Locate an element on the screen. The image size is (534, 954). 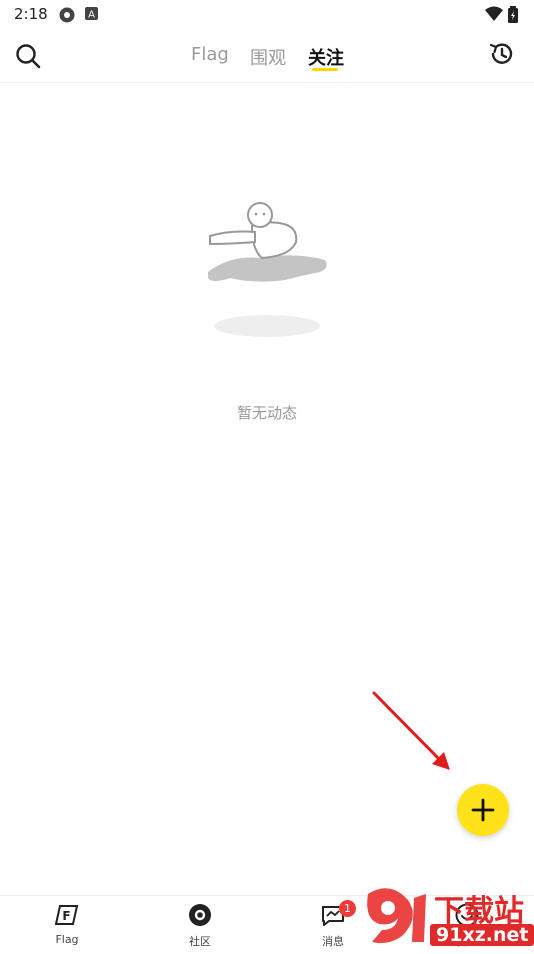
community-icon is located at coordinates (200, 917).